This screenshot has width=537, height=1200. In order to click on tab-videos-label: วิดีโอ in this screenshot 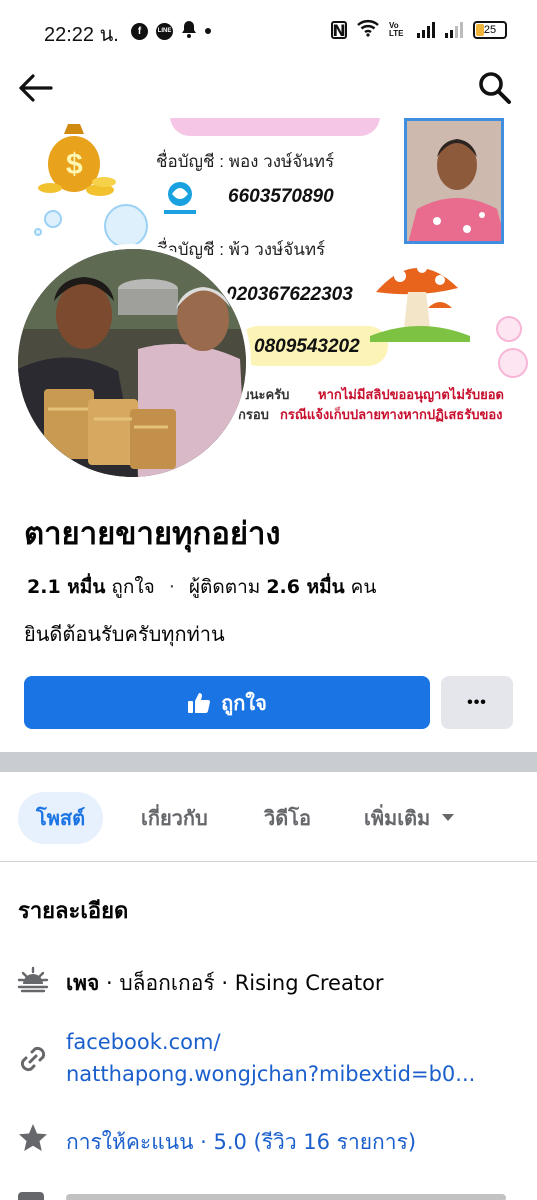, I will do `click(287, 818)`.